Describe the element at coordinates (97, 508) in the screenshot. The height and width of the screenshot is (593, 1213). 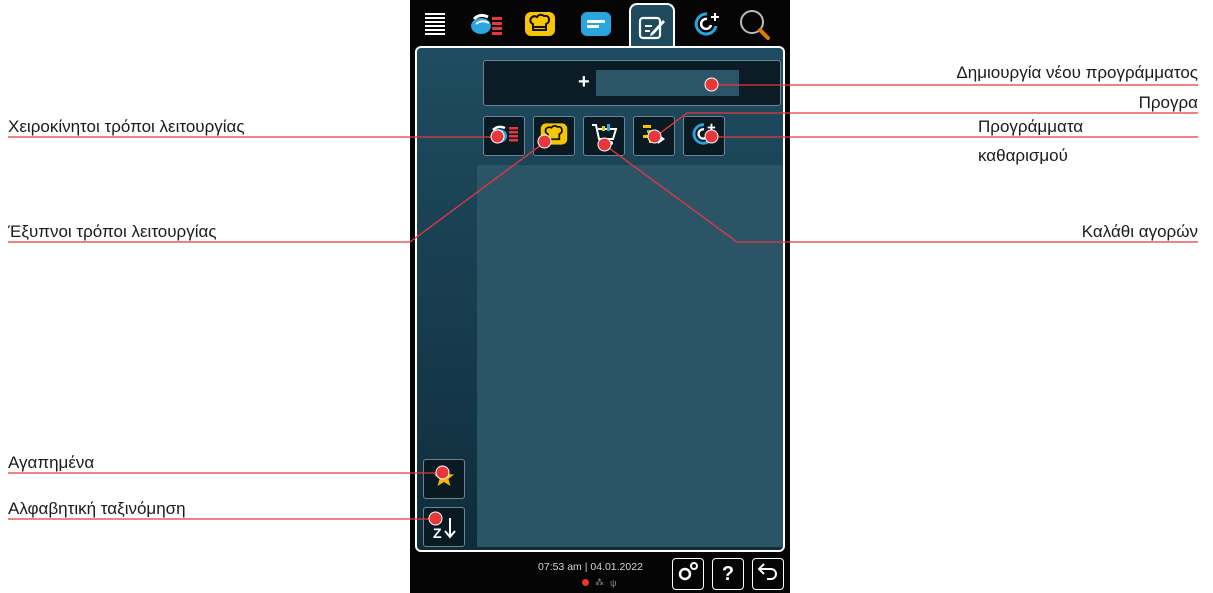
I see `label-alphabetical-sort: Αλφαβητική ταξινόμηση` at that location.